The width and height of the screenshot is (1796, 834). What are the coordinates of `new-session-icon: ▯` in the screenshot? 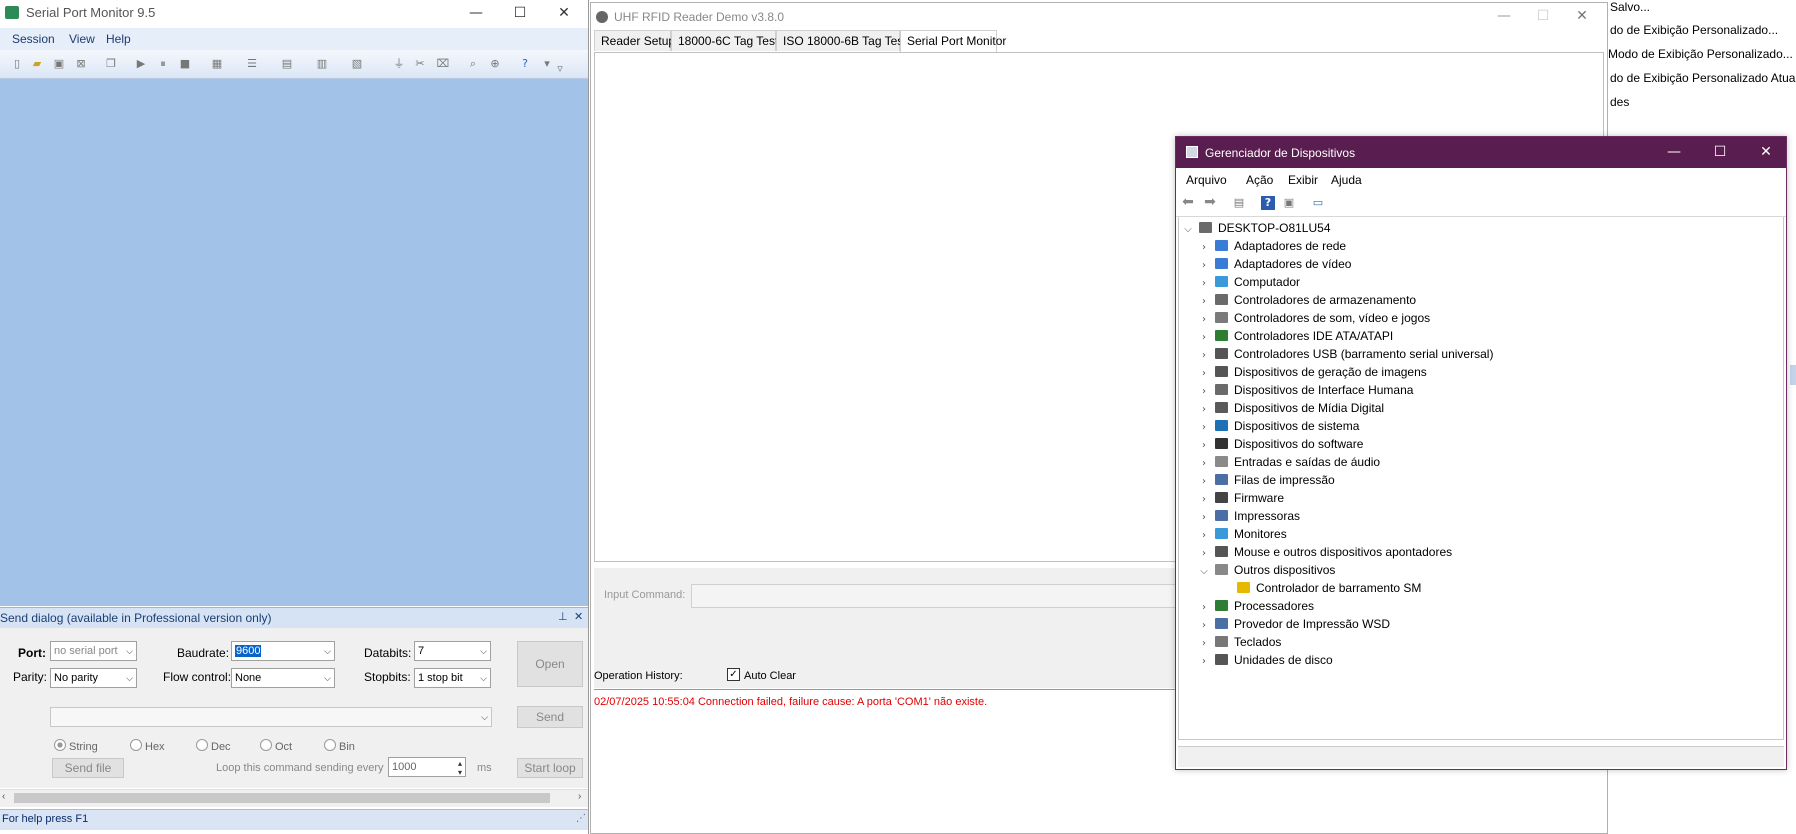 It's located at (17, 64).